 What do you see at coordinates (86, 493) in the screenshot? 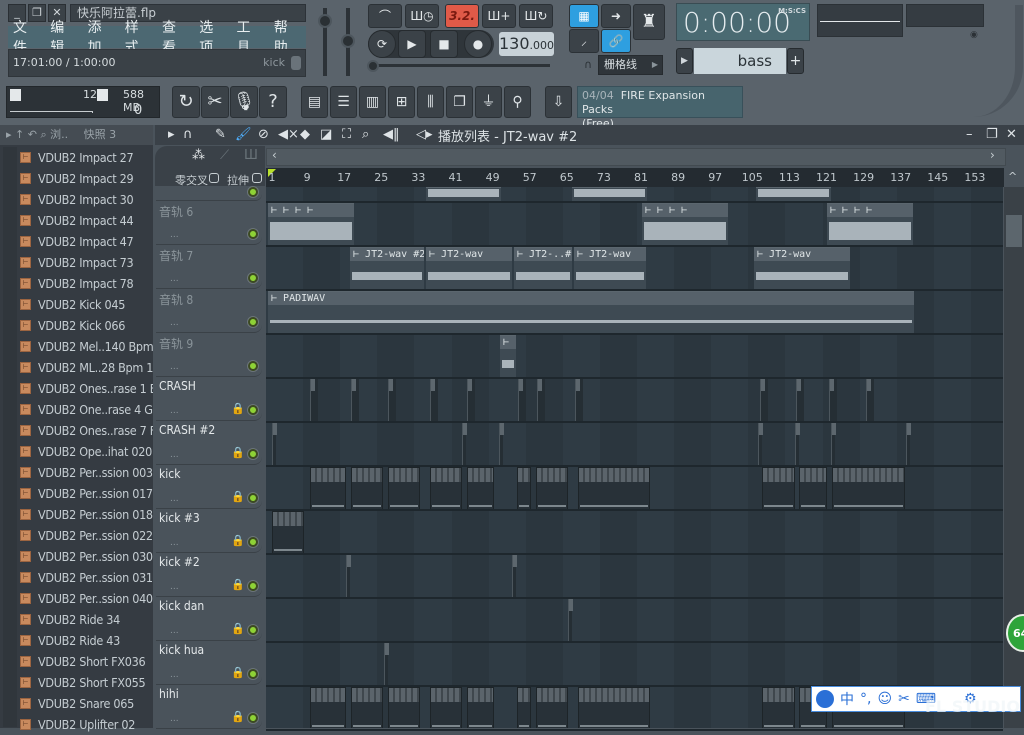
I see `browser-item: ⊢ VDUB2 Per..ssion 017` at bounding box center [86, 493].